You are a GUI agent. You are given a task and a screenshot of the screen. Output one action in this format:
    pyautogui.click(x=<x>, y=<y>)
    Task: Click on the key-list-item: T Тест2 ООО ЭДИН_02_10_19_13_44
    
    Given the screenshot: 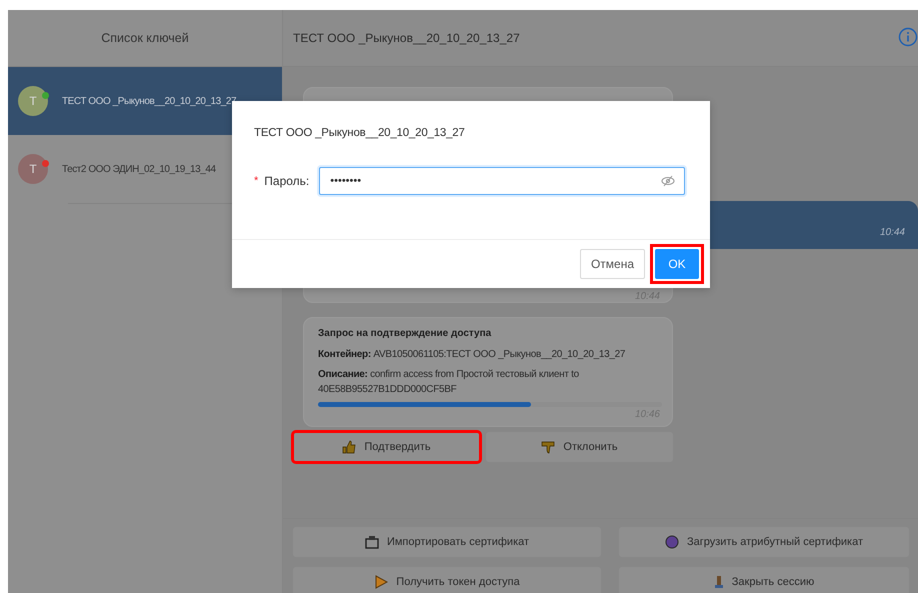 What is the action you would take?
    pyautogui.click(x=120, y=169)
    